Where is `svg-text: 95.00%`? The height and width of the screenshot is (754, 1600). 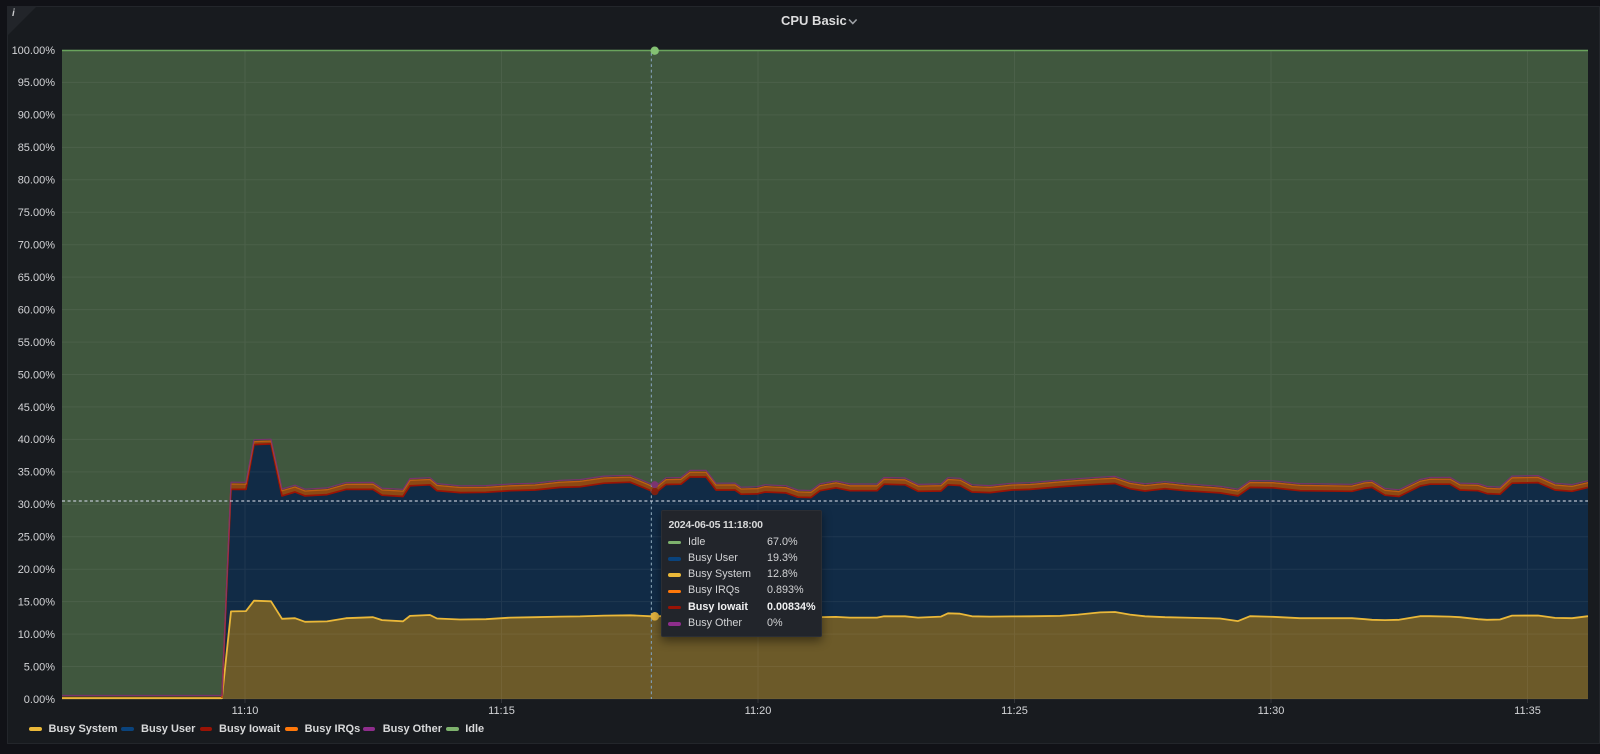 svg-text: 95.00% is located at coordinates (37, 83).